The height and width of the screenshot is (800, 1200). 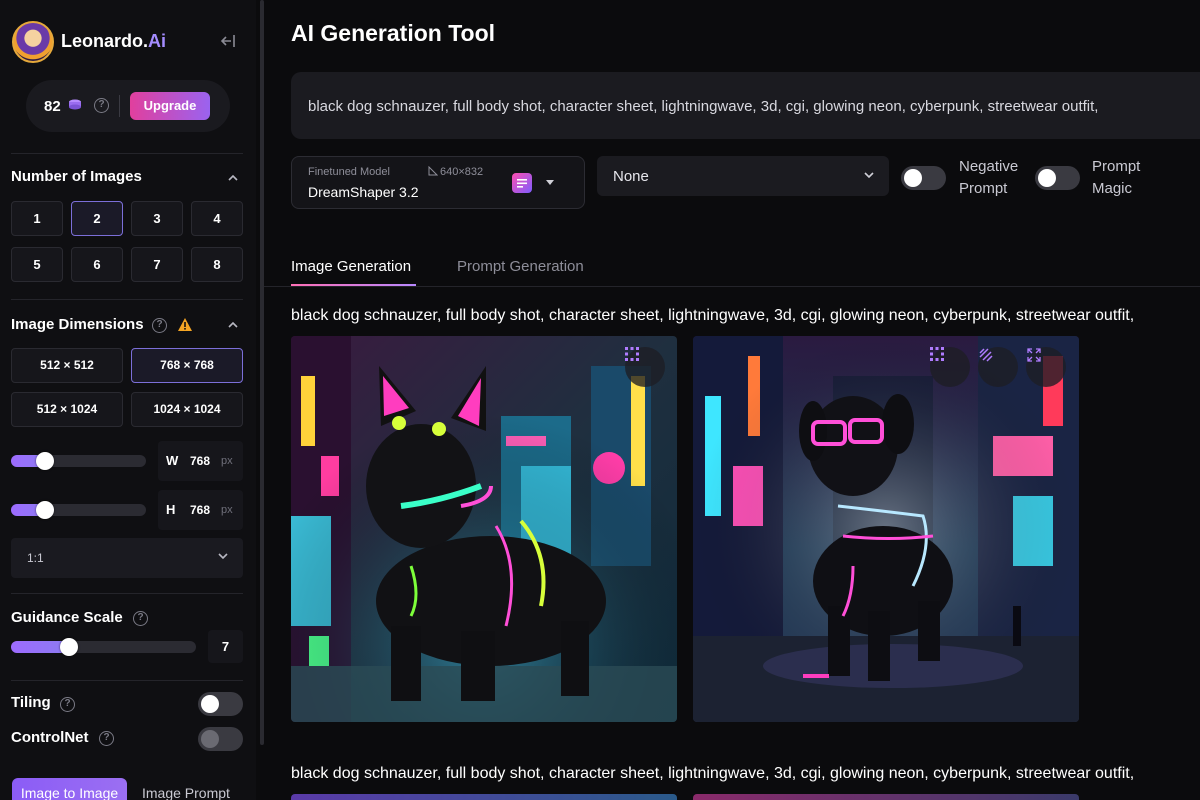 I want to click on brand-logo, so click(x=33, y=42).